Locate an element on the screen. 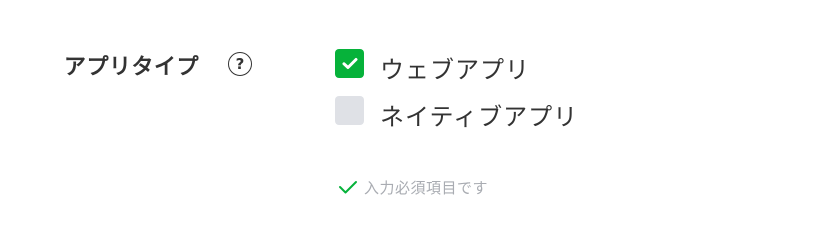 This screenshot has width=827, height=249. app-type-label: アプリタイプ is located at coordinates (131, 65).